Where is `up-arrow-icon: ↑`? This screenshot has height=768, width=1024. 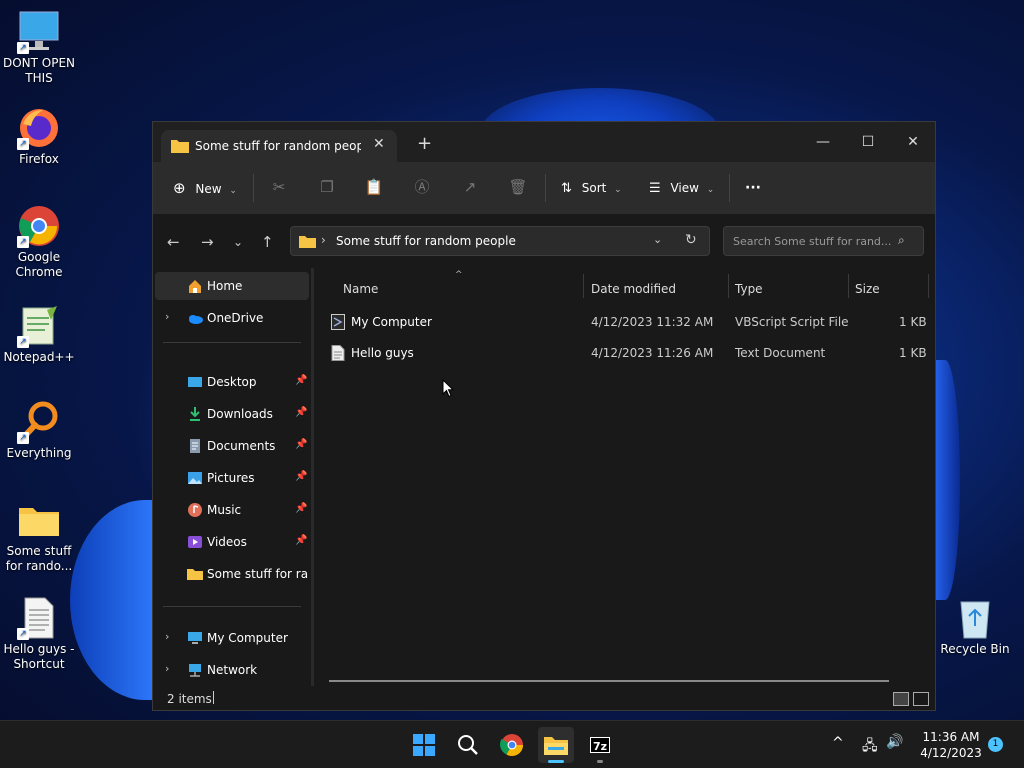
up-arrow-icon: ↑ is located at coordinates (267, 242).